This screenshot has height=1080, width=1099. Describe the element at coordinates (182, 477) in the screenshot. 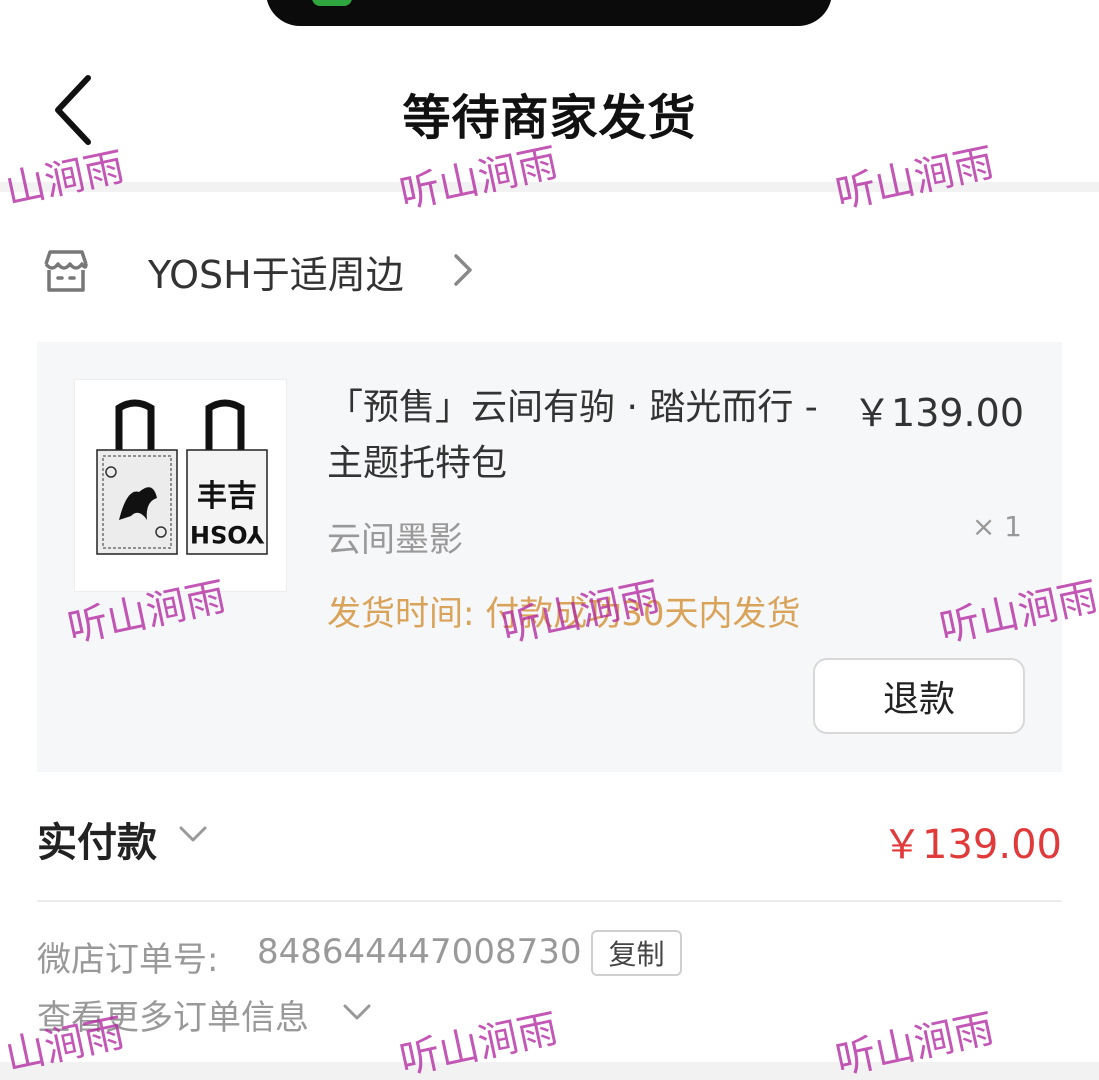

I see `tote-bags-image: 丰吉 YOSH` at that location.